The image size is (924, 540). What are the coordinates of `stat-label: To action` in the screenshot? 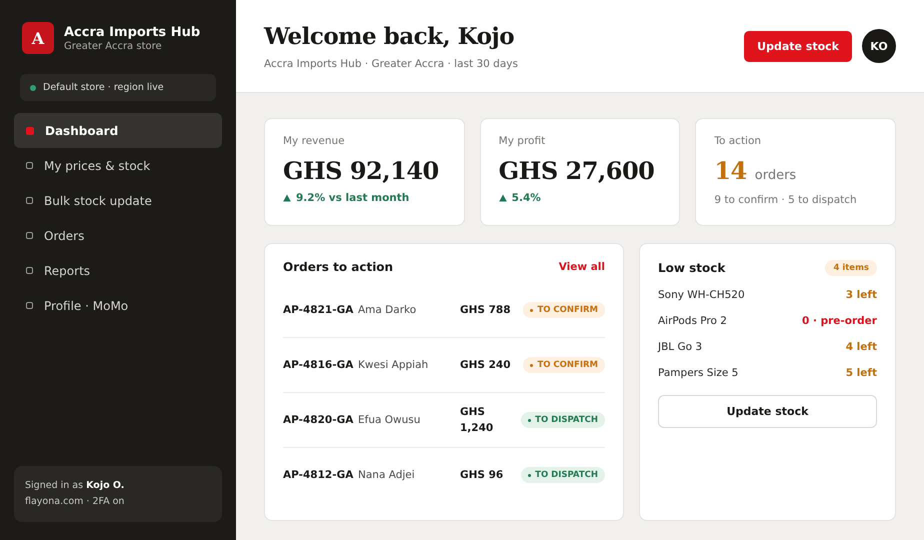 It's located at (738, 141).